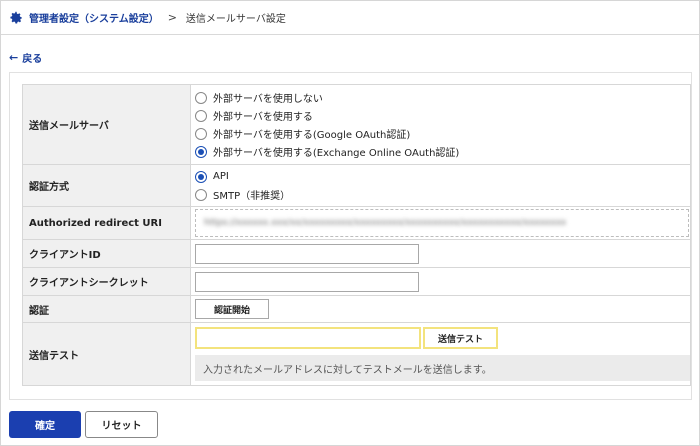  What do you see at coordinates (440, 354) in the screenshot?
I see `send-test-cell: 送信テスト 入力されたメールアドレスに対してテストメールを送信します。` at bounding box center [440, 354].